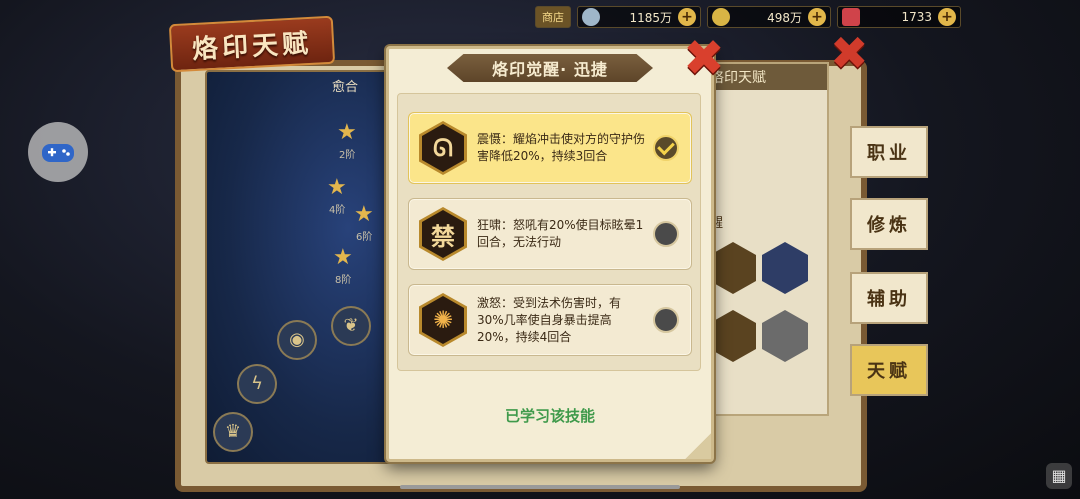 The image size is (1080, 499). What do you see at coordinates (591, 17) in the screenshot?
I see `silver-coin-icon` at bounding box center [591, 17].